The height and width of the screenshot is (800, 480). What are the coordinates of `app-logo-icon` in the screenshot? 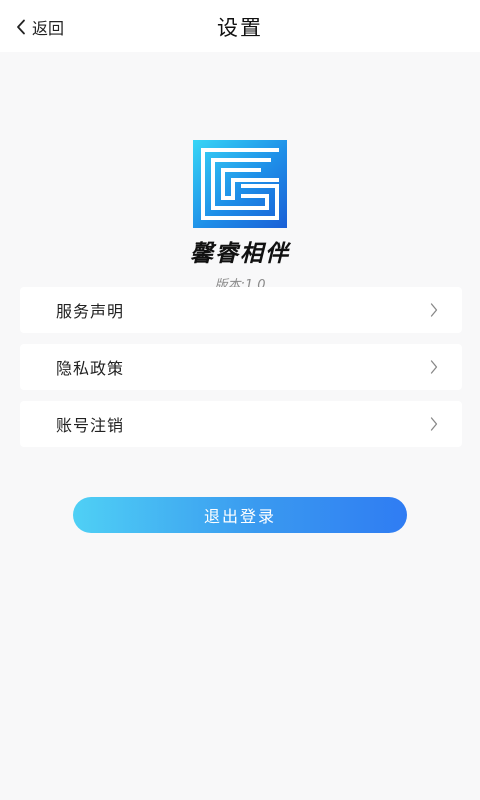 It's located at (240, 184).